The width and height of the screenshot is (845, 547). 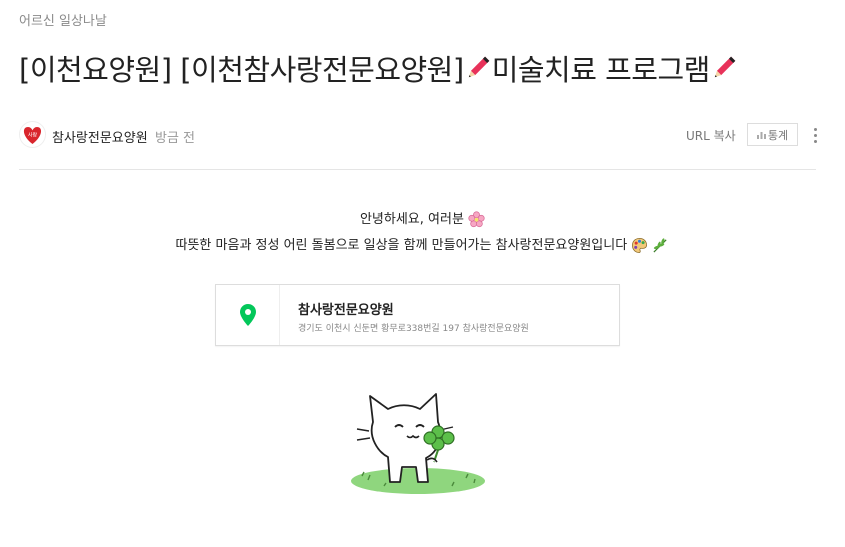 What do you see at coordinates (761, 135) in the screenshot?
I see `stats-icon` at bounding box center [761, 135].